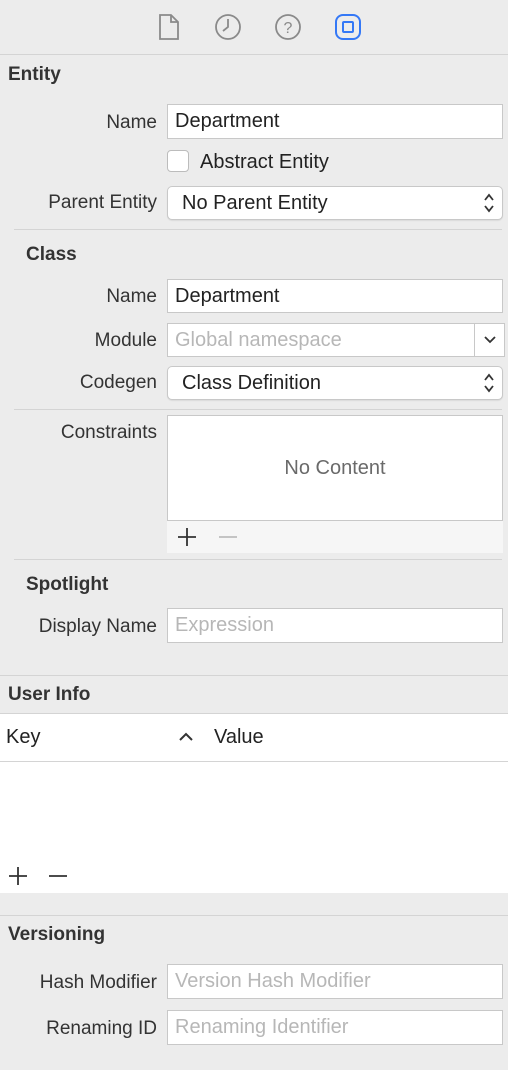 The height and width of the screenshot is (1070, 508). What do you see at coordinates (51, 254) in the screenshot?
I see `class-section-title: Class` at bounding box center [51, 254].